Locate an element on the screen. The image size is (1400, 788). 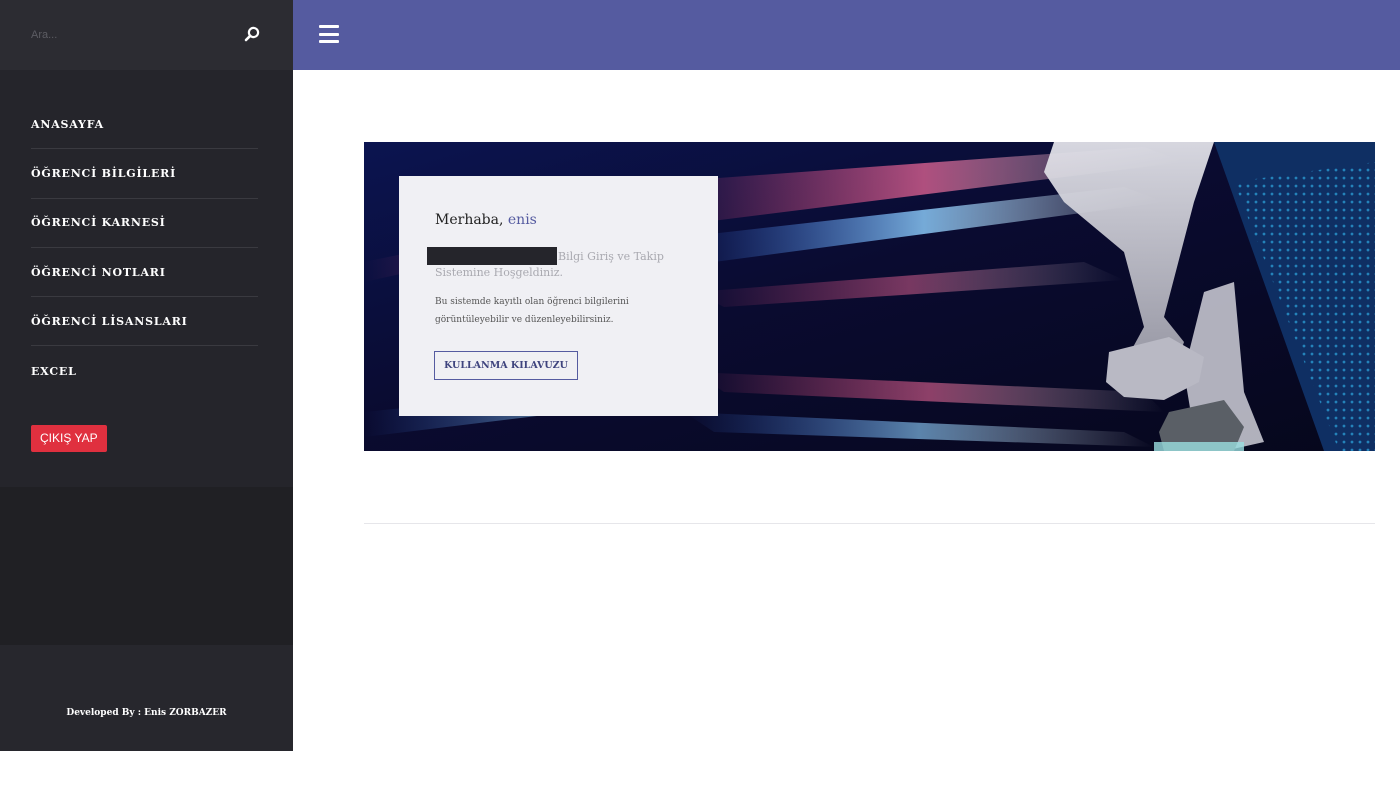
content-divider is located at coordinates (869, 523).